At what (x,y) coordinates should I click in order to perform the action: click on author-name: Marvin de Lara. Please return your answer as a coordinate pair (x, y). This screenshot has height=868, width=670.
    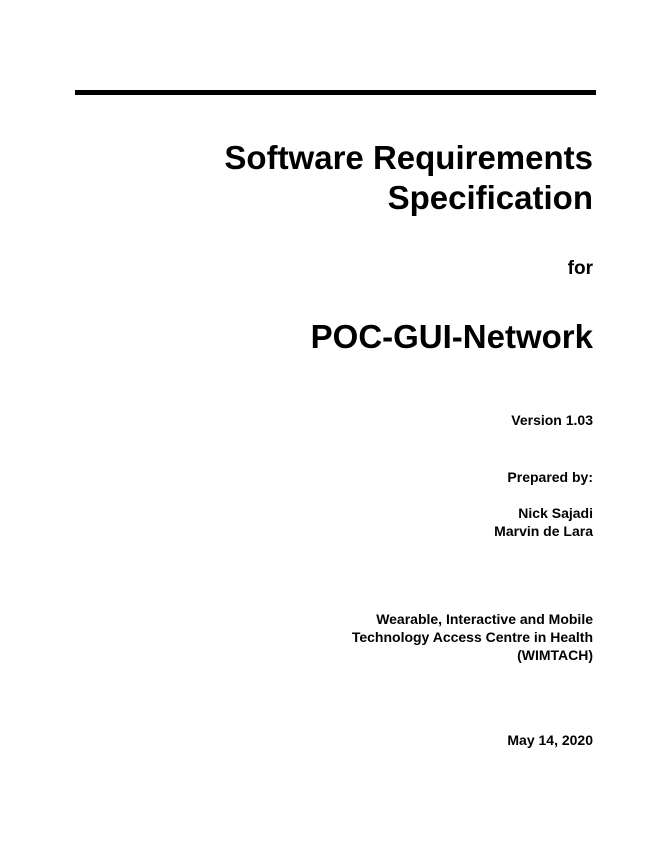
    Looking at the image, I should click on (543, 531).